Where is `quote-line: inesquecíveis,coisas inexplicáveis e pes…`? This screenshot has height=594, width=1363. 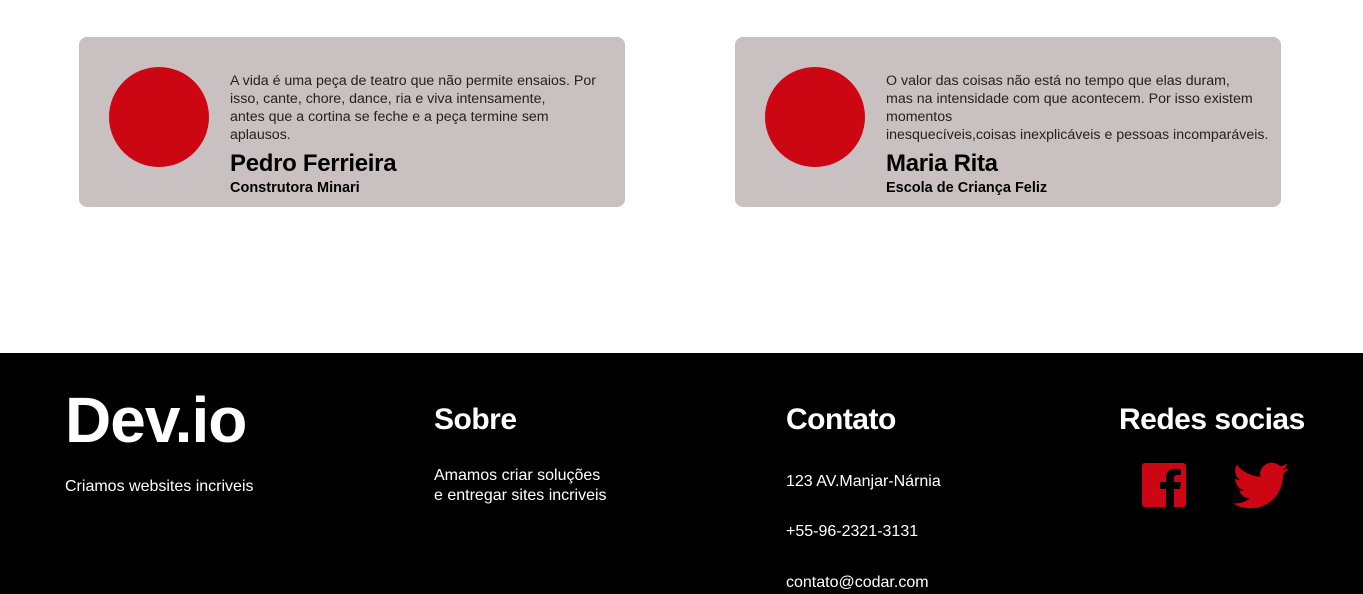
quote-line: inesquecíveis,coisas inexplicáveis e pes… is located at coordinates (1077, 135).